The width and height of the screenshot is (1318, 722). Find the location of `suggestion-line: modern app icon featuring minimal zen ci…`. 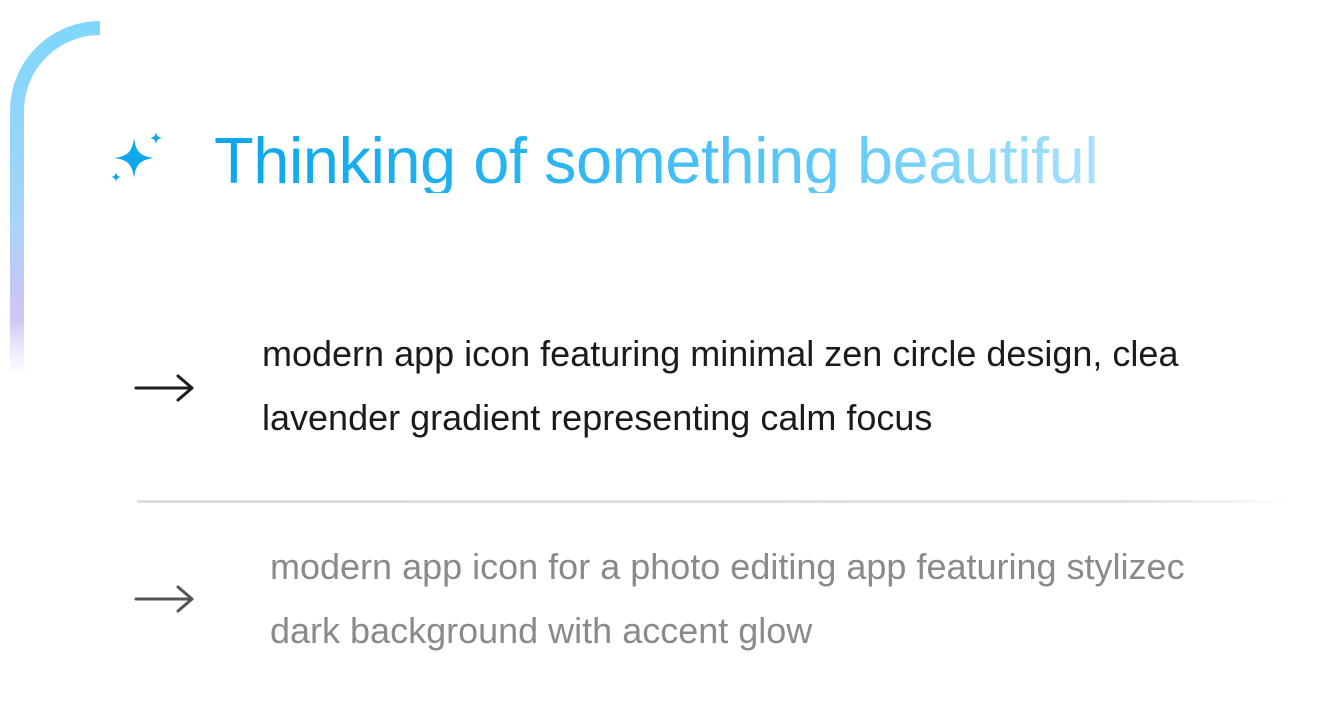

suggestion-line: modern app icon featuring minimal zen ci… is located at coordinates (720, 353).